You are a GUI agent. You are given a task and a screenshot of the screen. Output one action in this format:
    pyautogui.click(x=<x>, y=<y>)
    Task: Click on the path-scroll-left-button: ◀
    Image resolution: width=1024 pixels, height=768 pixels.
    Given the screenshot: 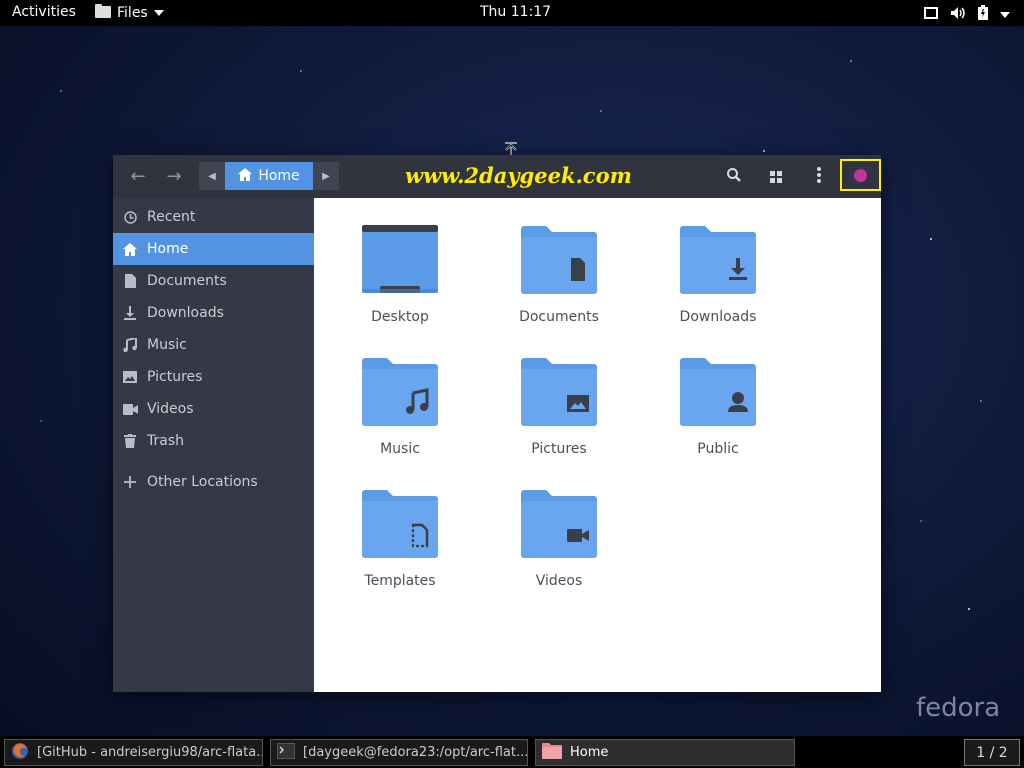 What is the action you would take?
    pyautogui.click(x=212, y=176)
    